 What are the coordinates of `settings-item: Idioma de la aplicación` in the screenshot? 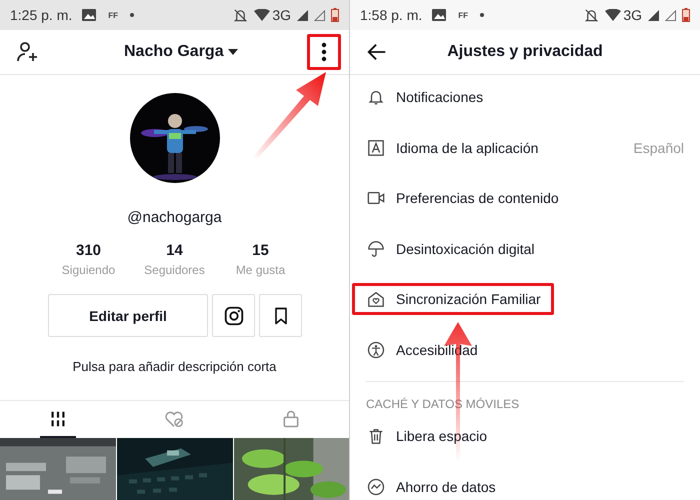 It's located at (452, 148).